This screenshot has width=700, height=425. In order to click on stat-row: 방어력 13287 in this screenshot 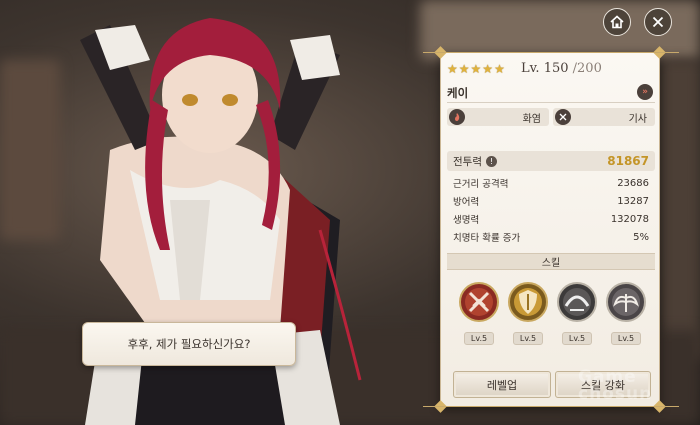, I will do `click(551, 201)`.